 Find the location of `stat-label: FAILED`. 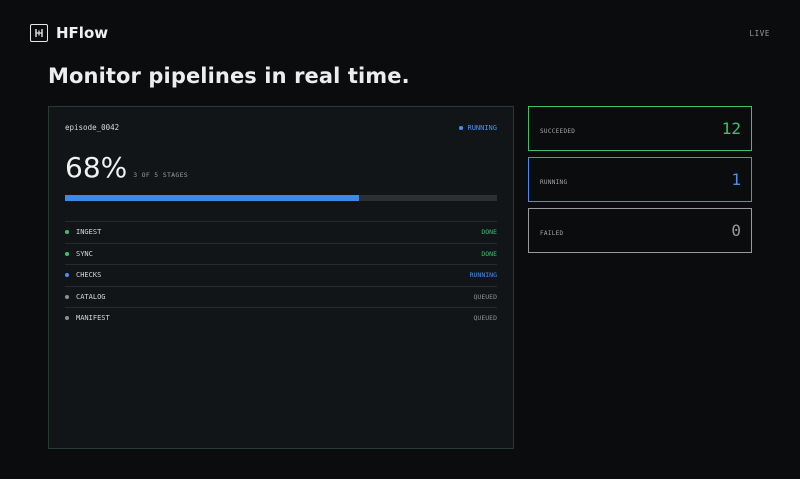

stat-label: FAILED is located at coordinates (552, 233).